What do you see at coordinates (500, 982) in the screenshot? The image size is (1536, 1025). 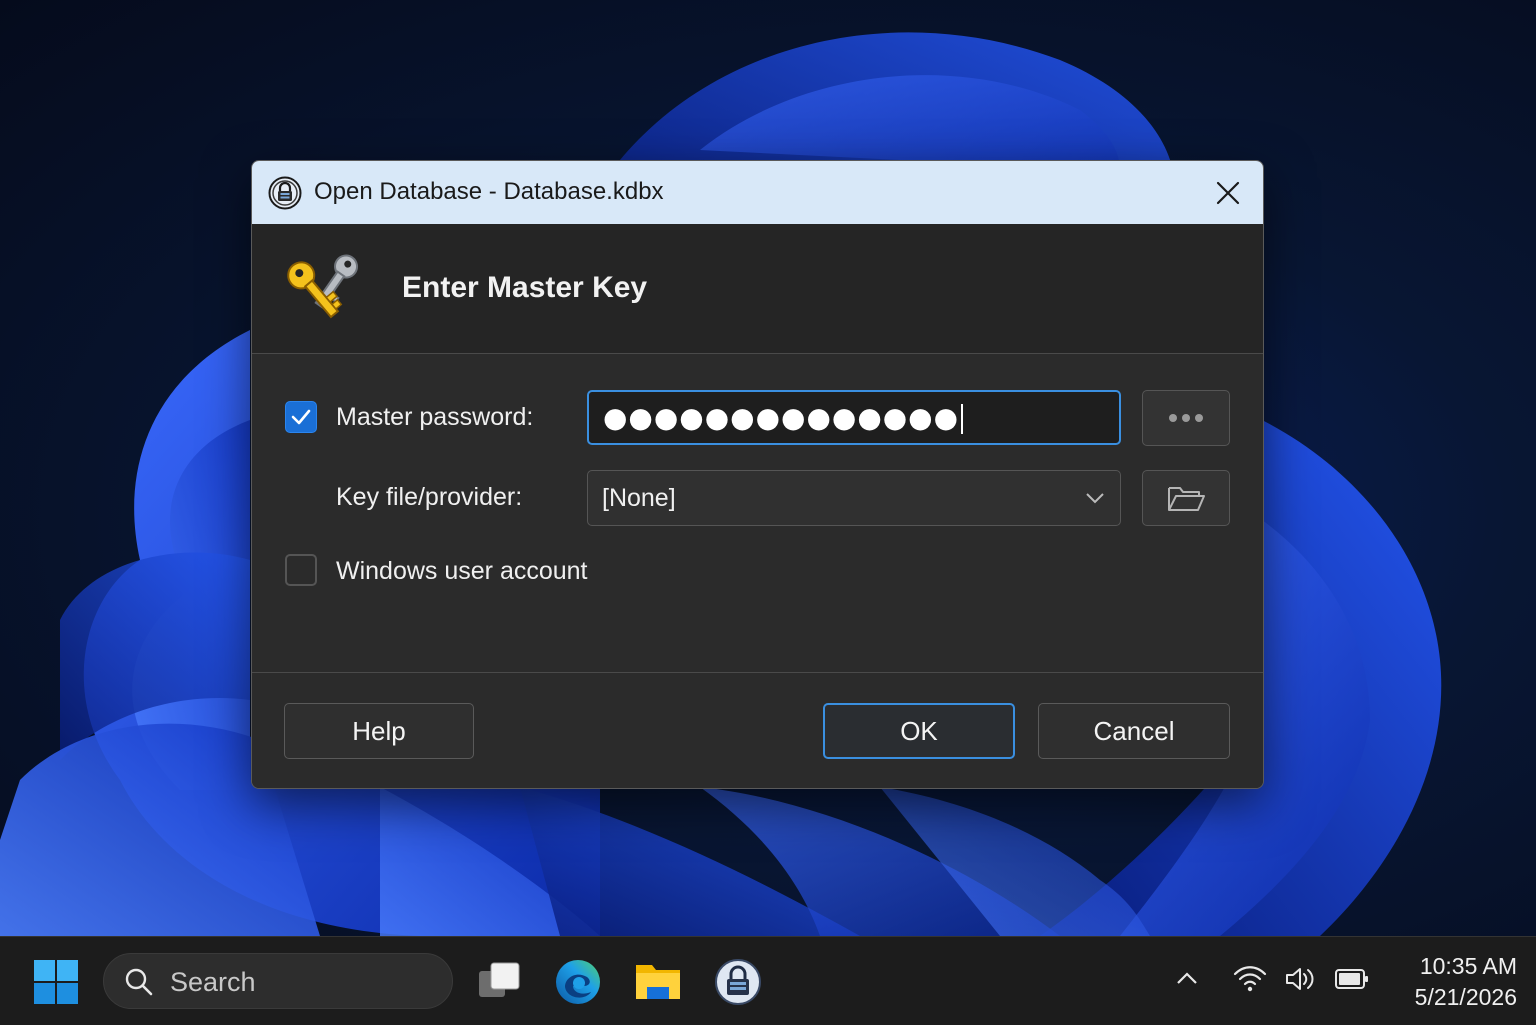 I see `task-view-icon` at bounding box center [500, 982].